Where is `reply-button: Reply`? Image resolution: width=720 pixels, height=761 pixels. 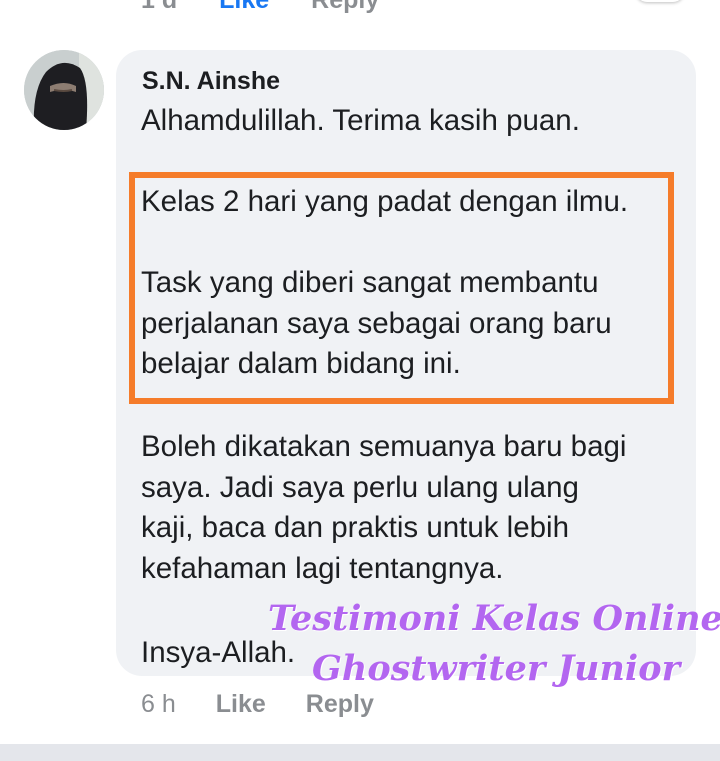 reply-button: Reply is located at coordinates (340, 706).